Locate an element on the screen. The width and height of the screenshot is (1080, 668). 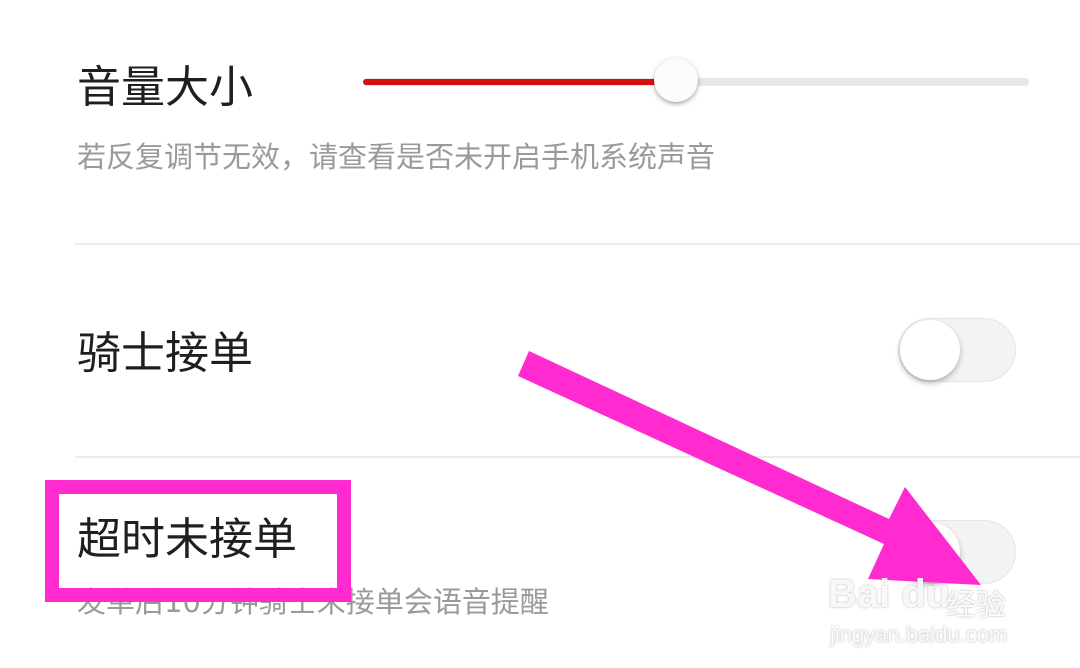
watermark: Bai du 经验 jingyan.baidu.com is located at coordinates (943, 612).